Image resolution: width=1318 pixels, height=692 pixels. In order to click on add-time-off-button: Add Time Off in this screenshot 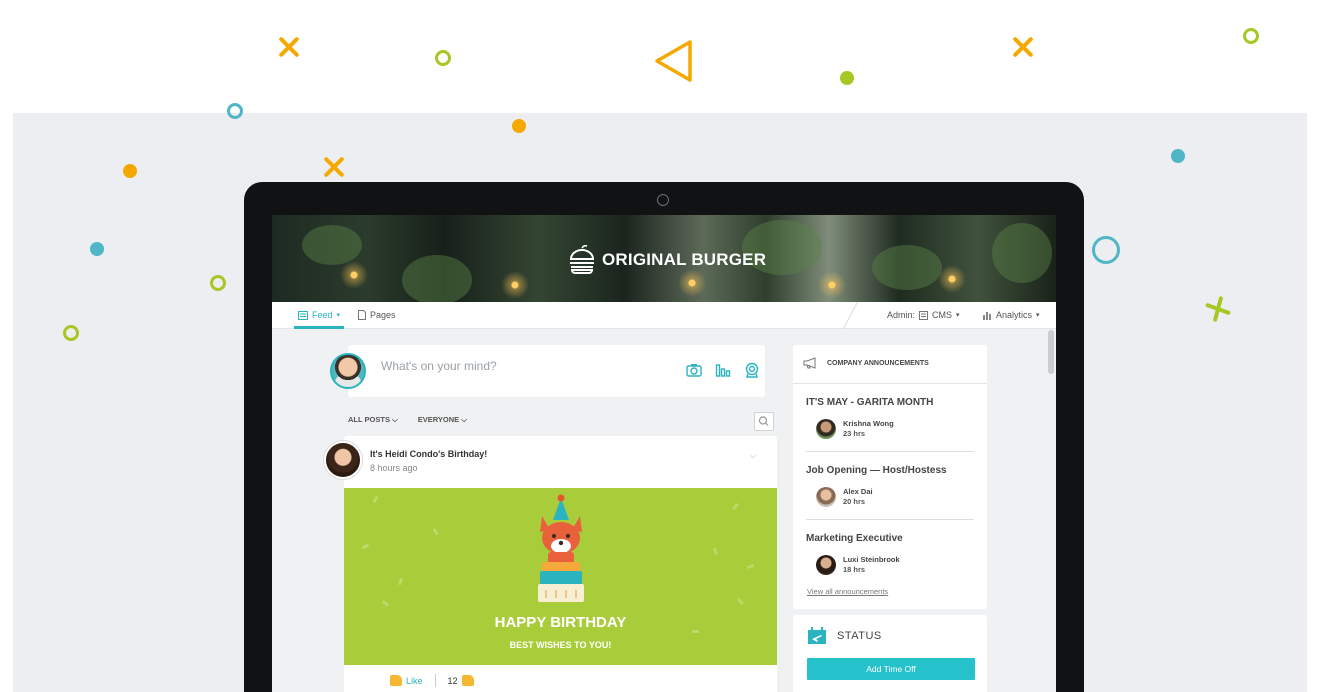, I will do `click(891, 669)`.